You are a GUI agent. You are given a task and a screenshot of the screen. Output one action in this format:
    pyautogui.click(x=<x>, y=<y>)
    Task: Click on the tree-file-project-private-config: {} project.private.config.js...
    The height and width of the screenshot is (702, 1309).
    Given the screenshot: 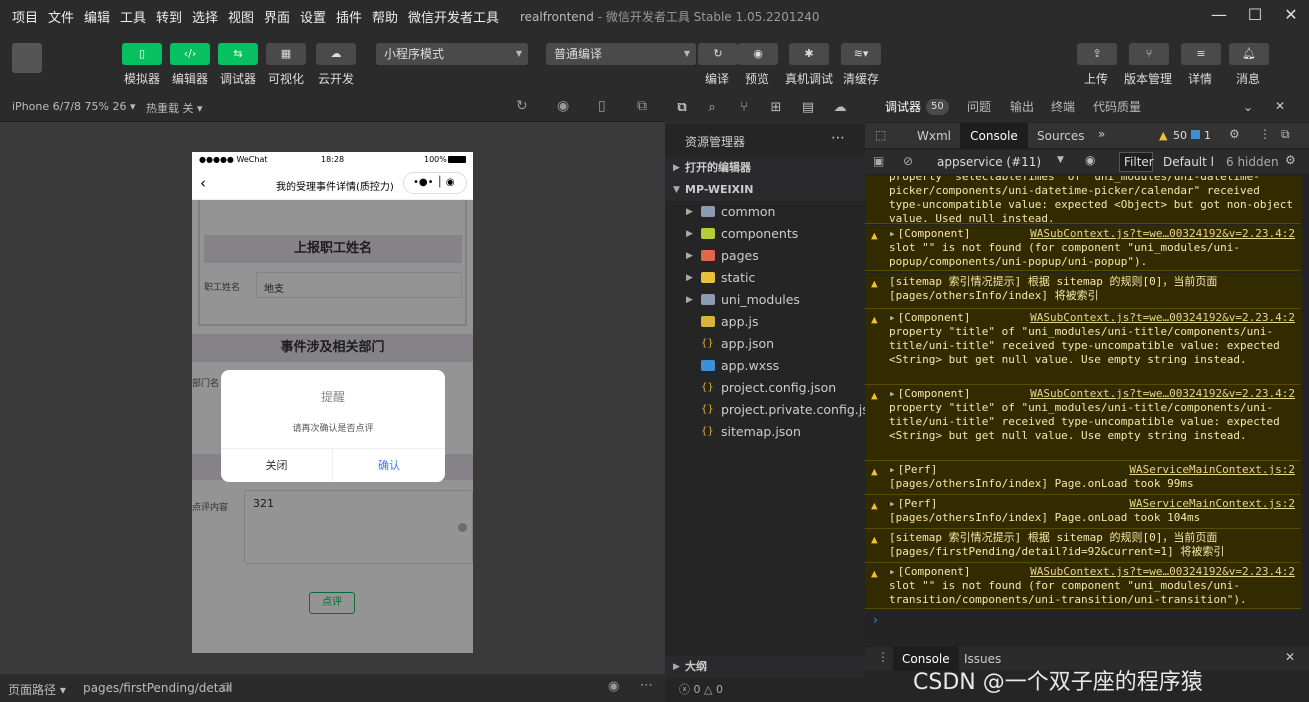 What is the action you would take?
    pyautogui.click(x=773, y=410)
    